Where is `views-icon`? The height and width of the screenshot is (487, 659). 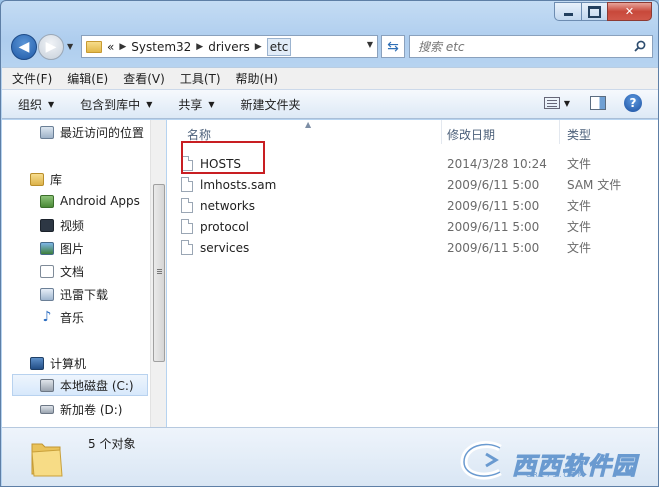
views-icon is located at coordinates (551, 103).